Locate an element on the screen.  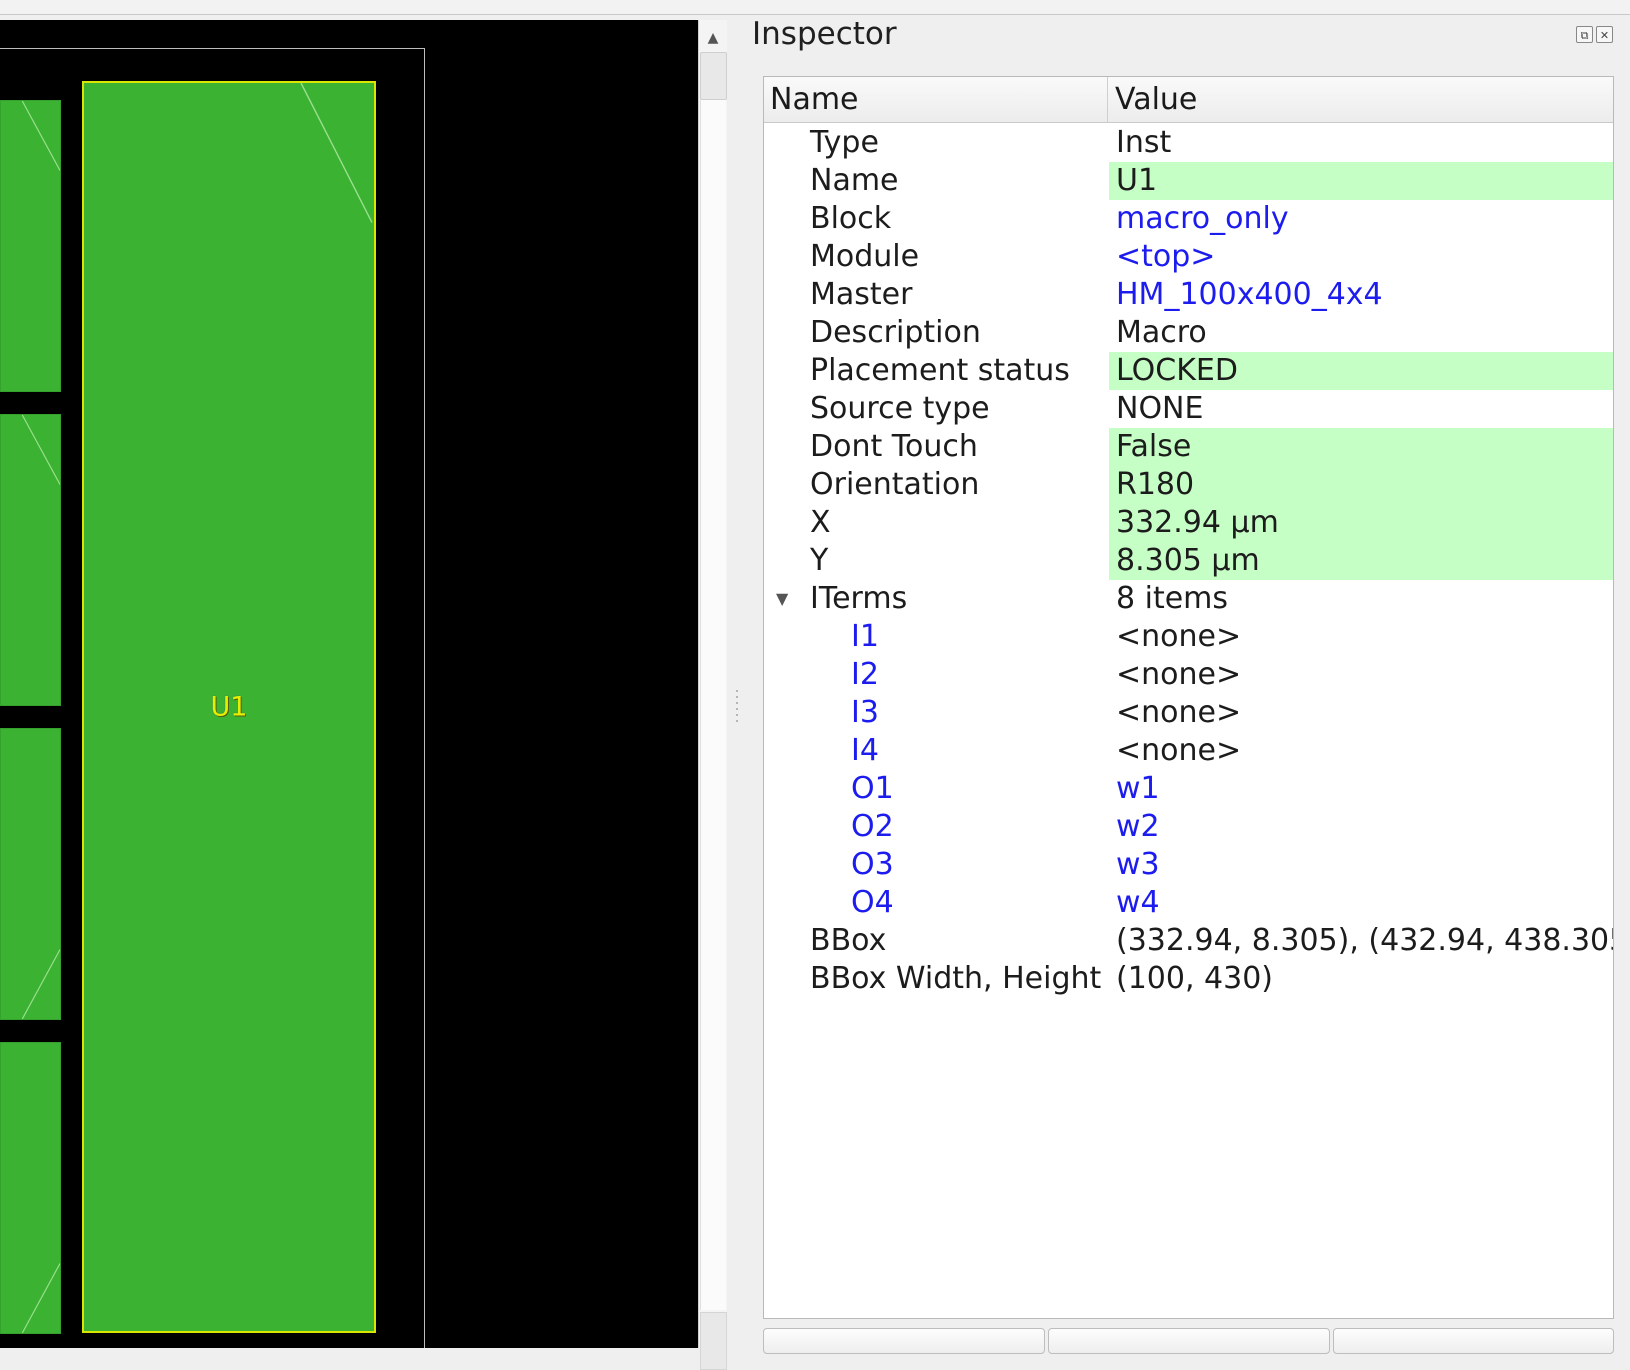
iterm-link: I4 is located at coordinates (865, 751).